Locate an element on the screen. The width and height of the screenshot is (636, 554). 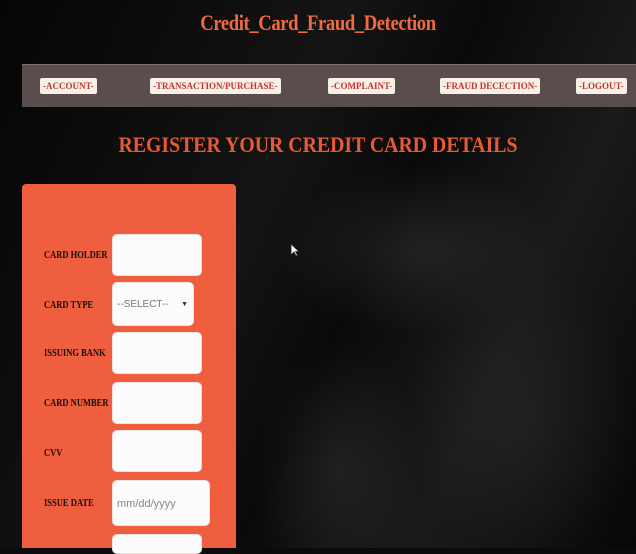
site-title: Credit_Card_Fraud_Detection is located at coordinates (318, 22).